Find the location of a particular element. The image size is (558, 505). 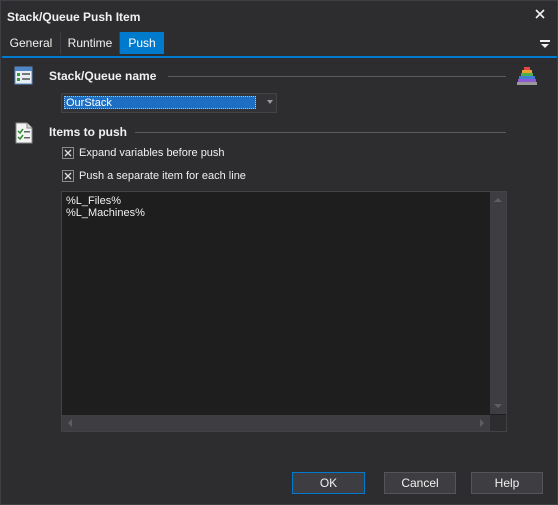

push-separate-checkbox is located at coordinates (68, 176).